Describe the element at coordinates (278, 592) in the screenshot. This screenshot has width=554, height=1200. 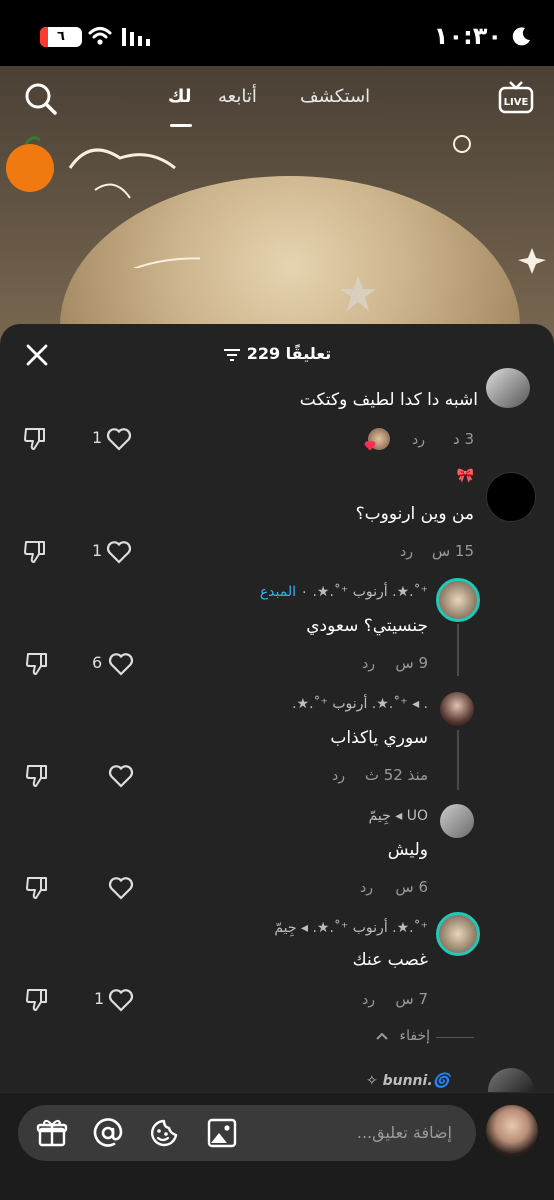
I see `creator-label: المبدع` at that location.